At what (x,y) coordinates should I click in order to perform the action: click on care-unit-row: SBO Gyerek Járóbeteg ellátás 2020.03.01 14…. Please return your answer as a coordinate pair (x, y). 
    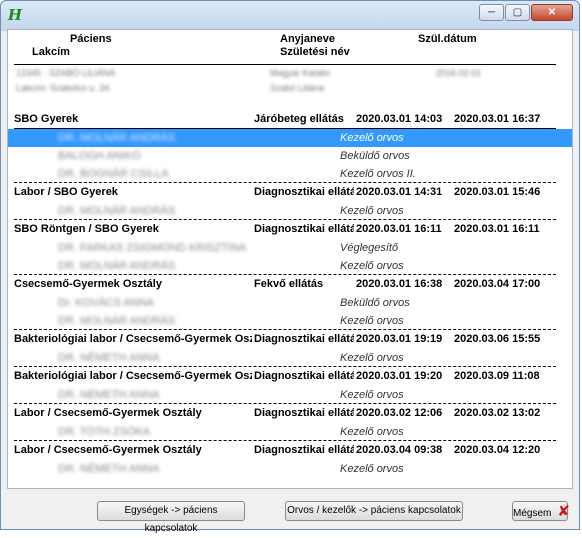
    Looking at the image, I should click on (290, 119).